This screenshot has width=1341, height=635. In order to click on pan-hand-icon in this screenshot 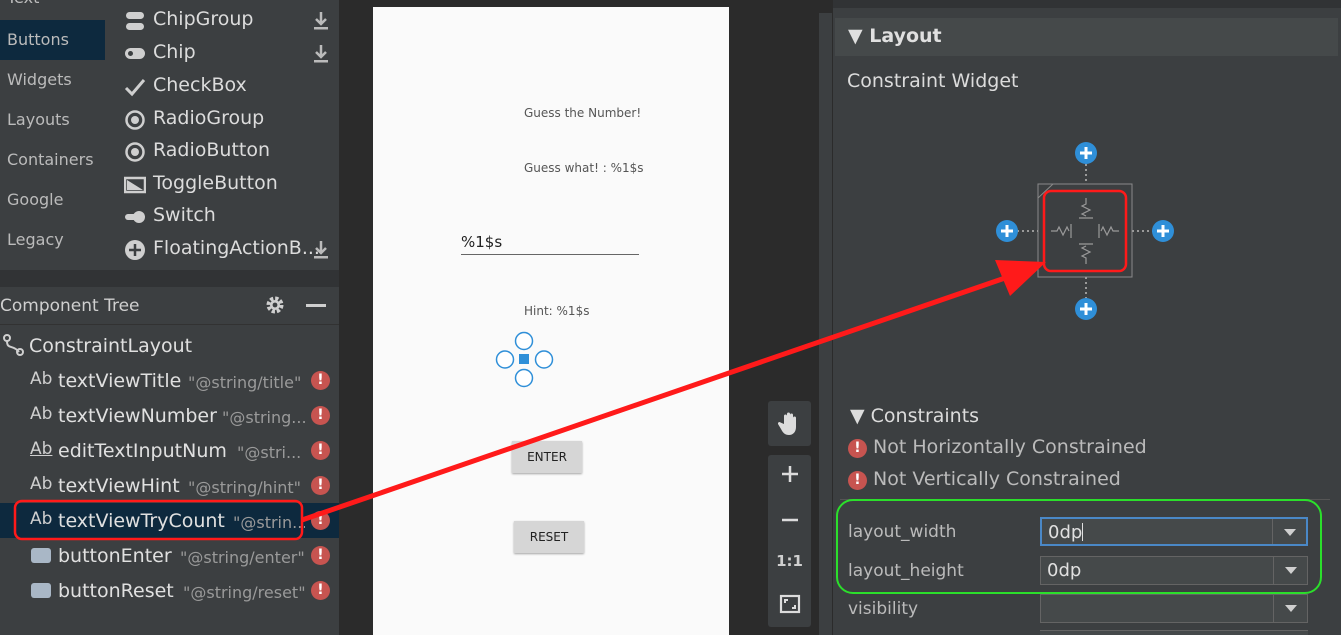, I will do `click(789, 425)`.